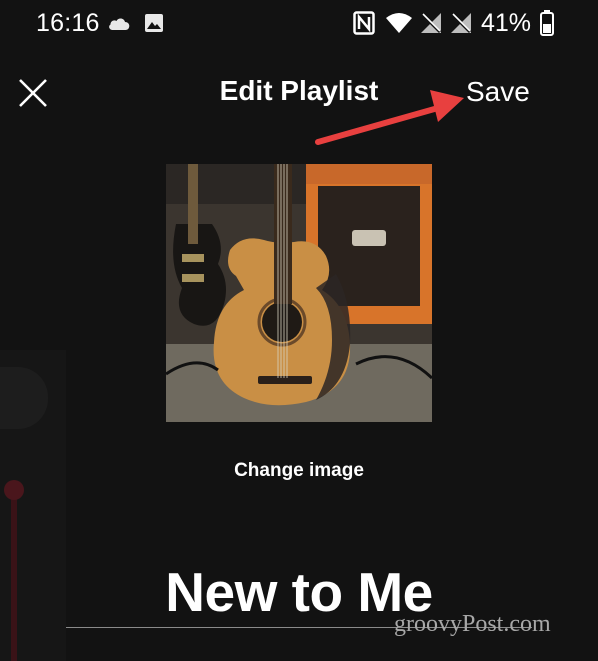 This screenshot has height=661, width=598. Describe the element at coordinates (498, 92) in the screenshot. I see `save-button: Save` at that location.